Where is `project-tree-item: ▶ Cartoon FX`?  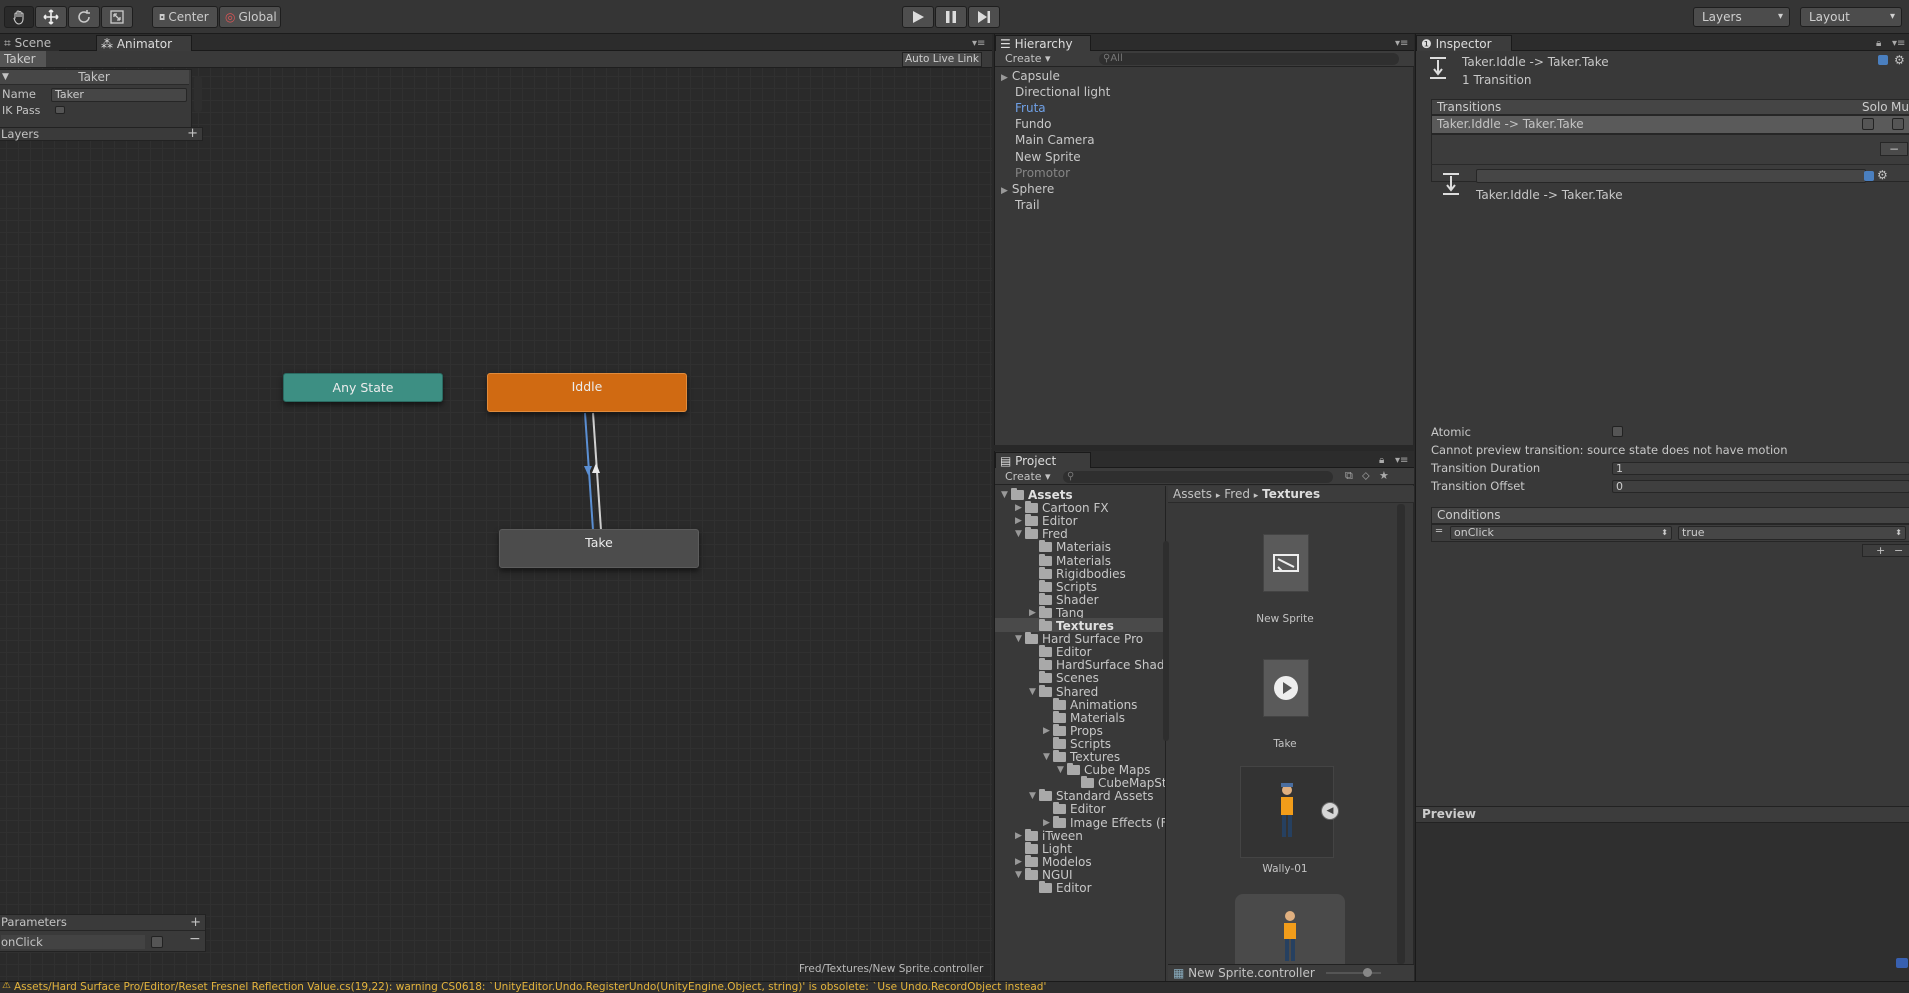
project-tree-item: ▶ Cartoon FX is located at coordinates (1062, 508).